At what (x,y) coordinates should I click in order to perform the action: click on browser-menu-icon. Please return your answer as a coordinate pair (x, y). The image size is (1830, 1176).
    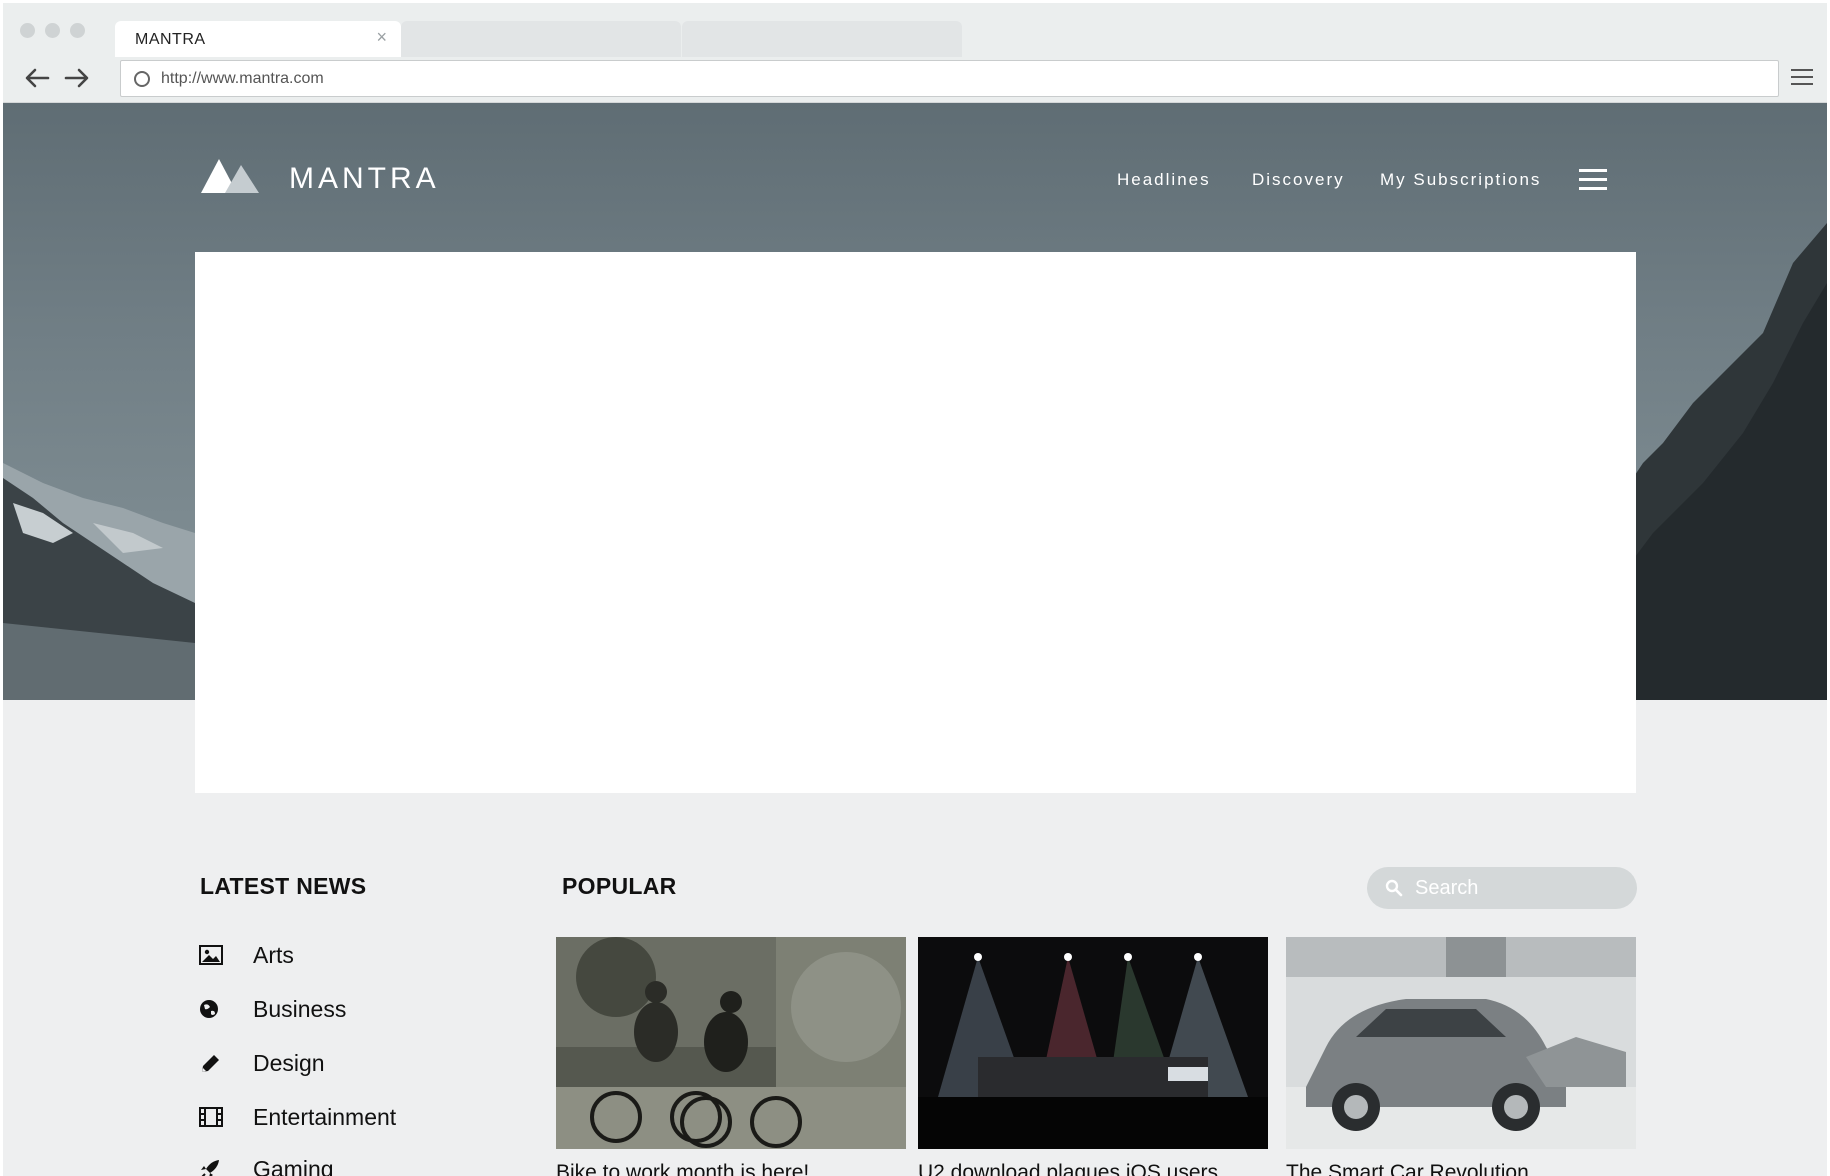
    Looking at the image, I should click on (1802, 78).